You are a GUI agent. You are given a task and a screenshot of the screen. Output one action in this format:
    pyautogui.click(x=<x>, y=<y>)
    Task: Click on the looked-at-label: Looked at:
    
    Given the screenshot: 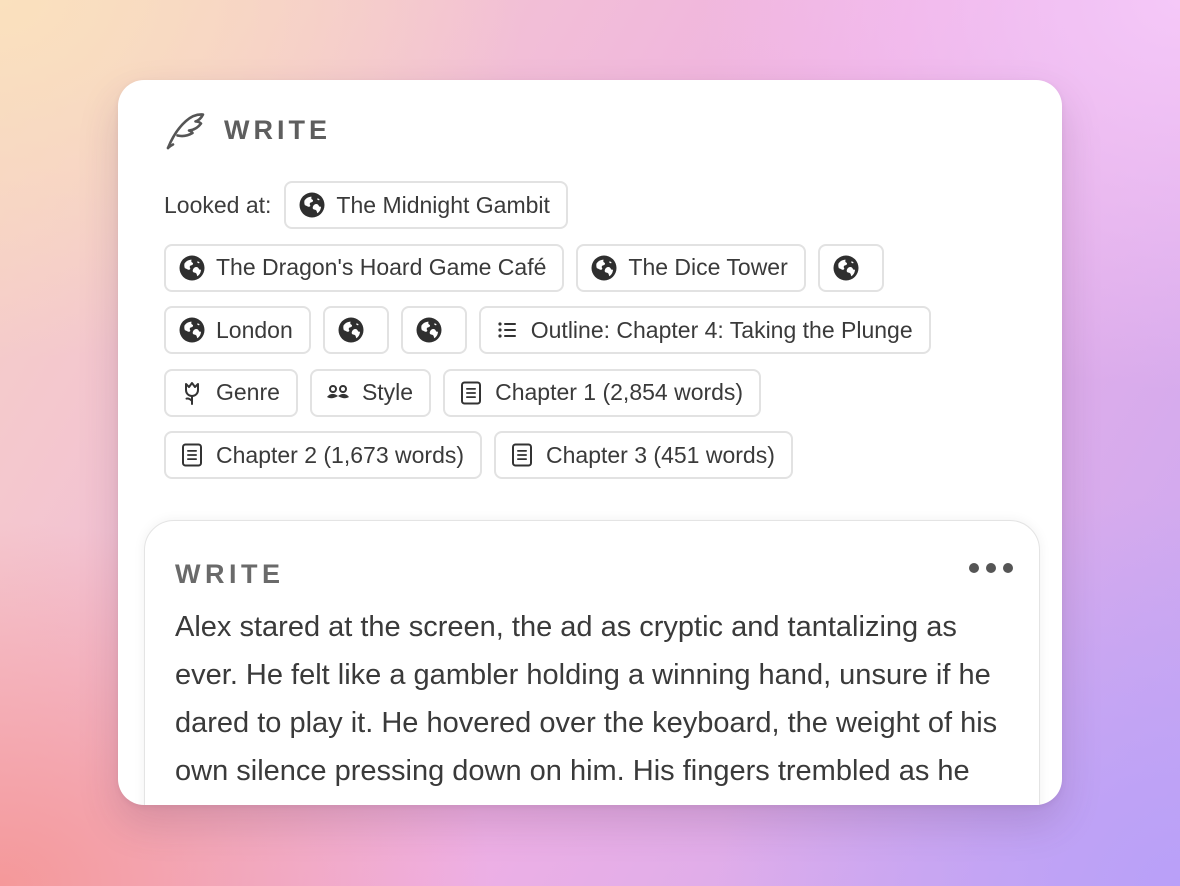 What is the action you would take?
    pyautogui.click(x=218, y=204)
    